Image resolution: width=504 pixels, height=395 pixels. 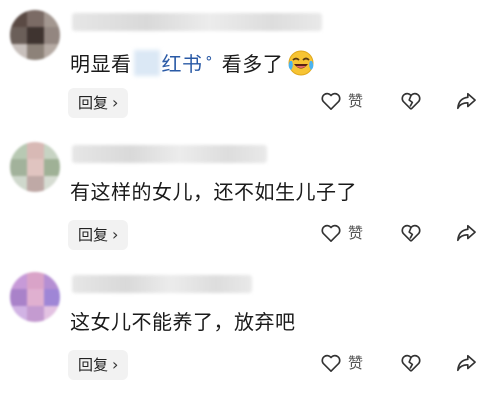 What do you see at coordinates (213, 192) in the screenshot?
I see `comment-text: 有这样的女儿，还不如生儿子了` at bounding box center [213, 192].